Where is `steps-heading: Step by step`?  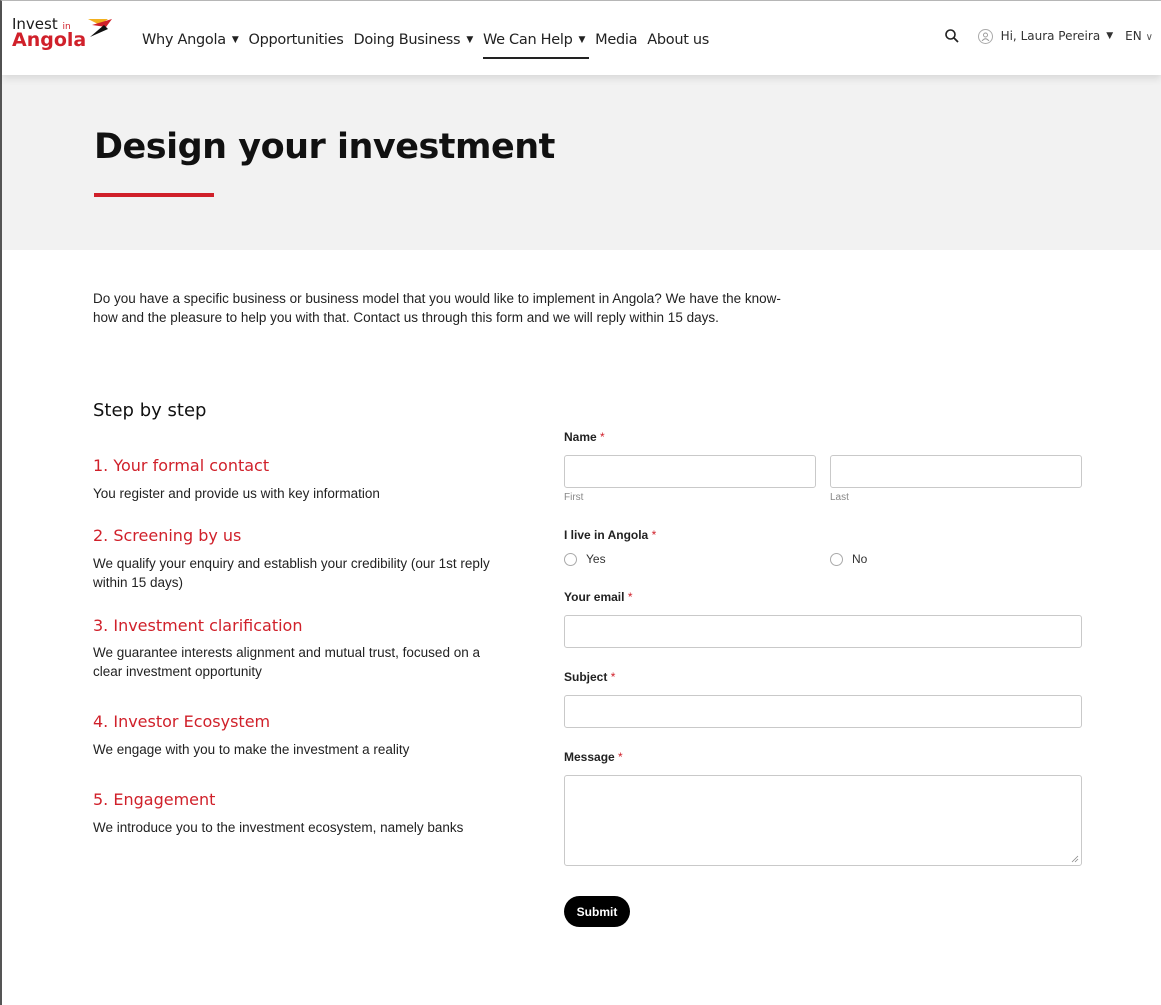 steps-heading: Step by step is located at coordinates (150, 410).